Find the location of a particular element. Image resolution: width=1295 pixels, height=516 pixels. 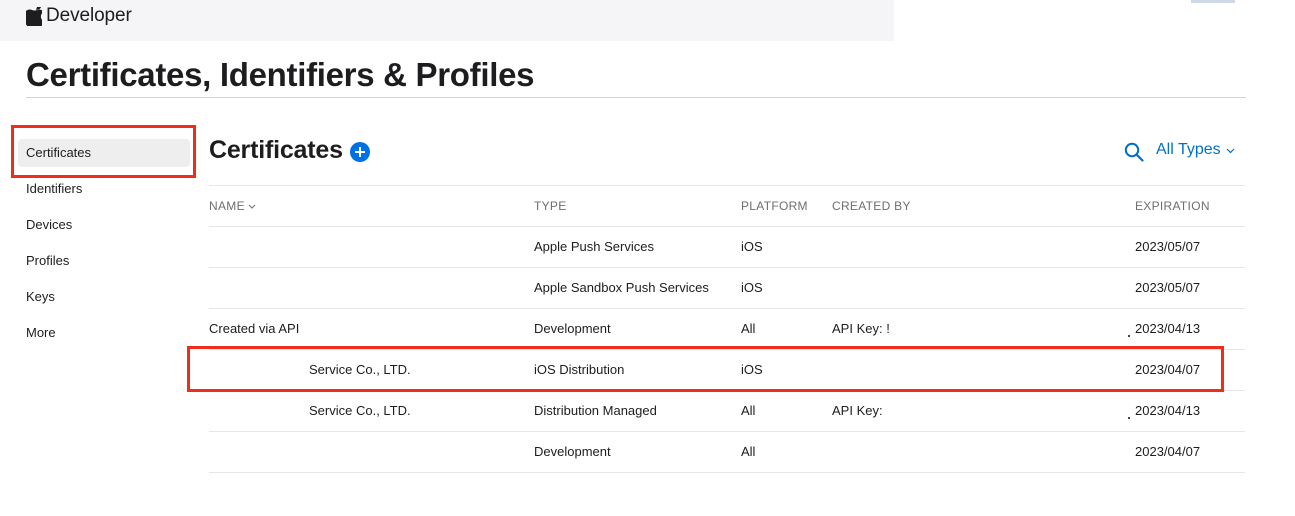

sidebar-item-identifiers: Identifiers is located at coordinates (104, 189).